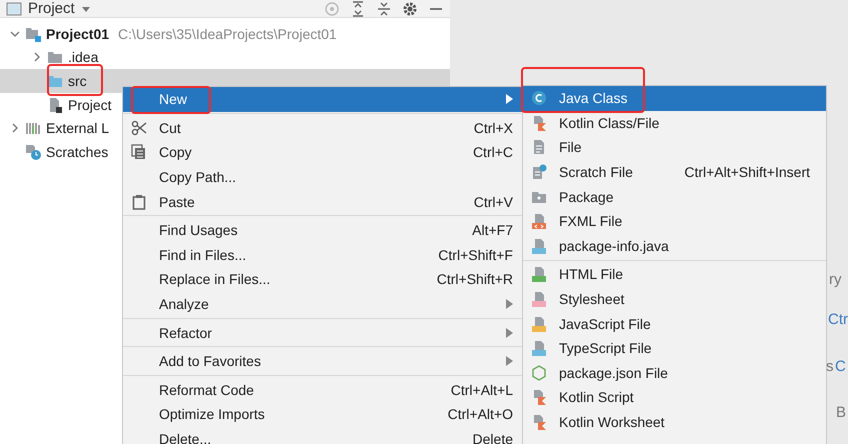 The image size is (848, 444). I want to click on item-label: Project01, so click(78, 34).